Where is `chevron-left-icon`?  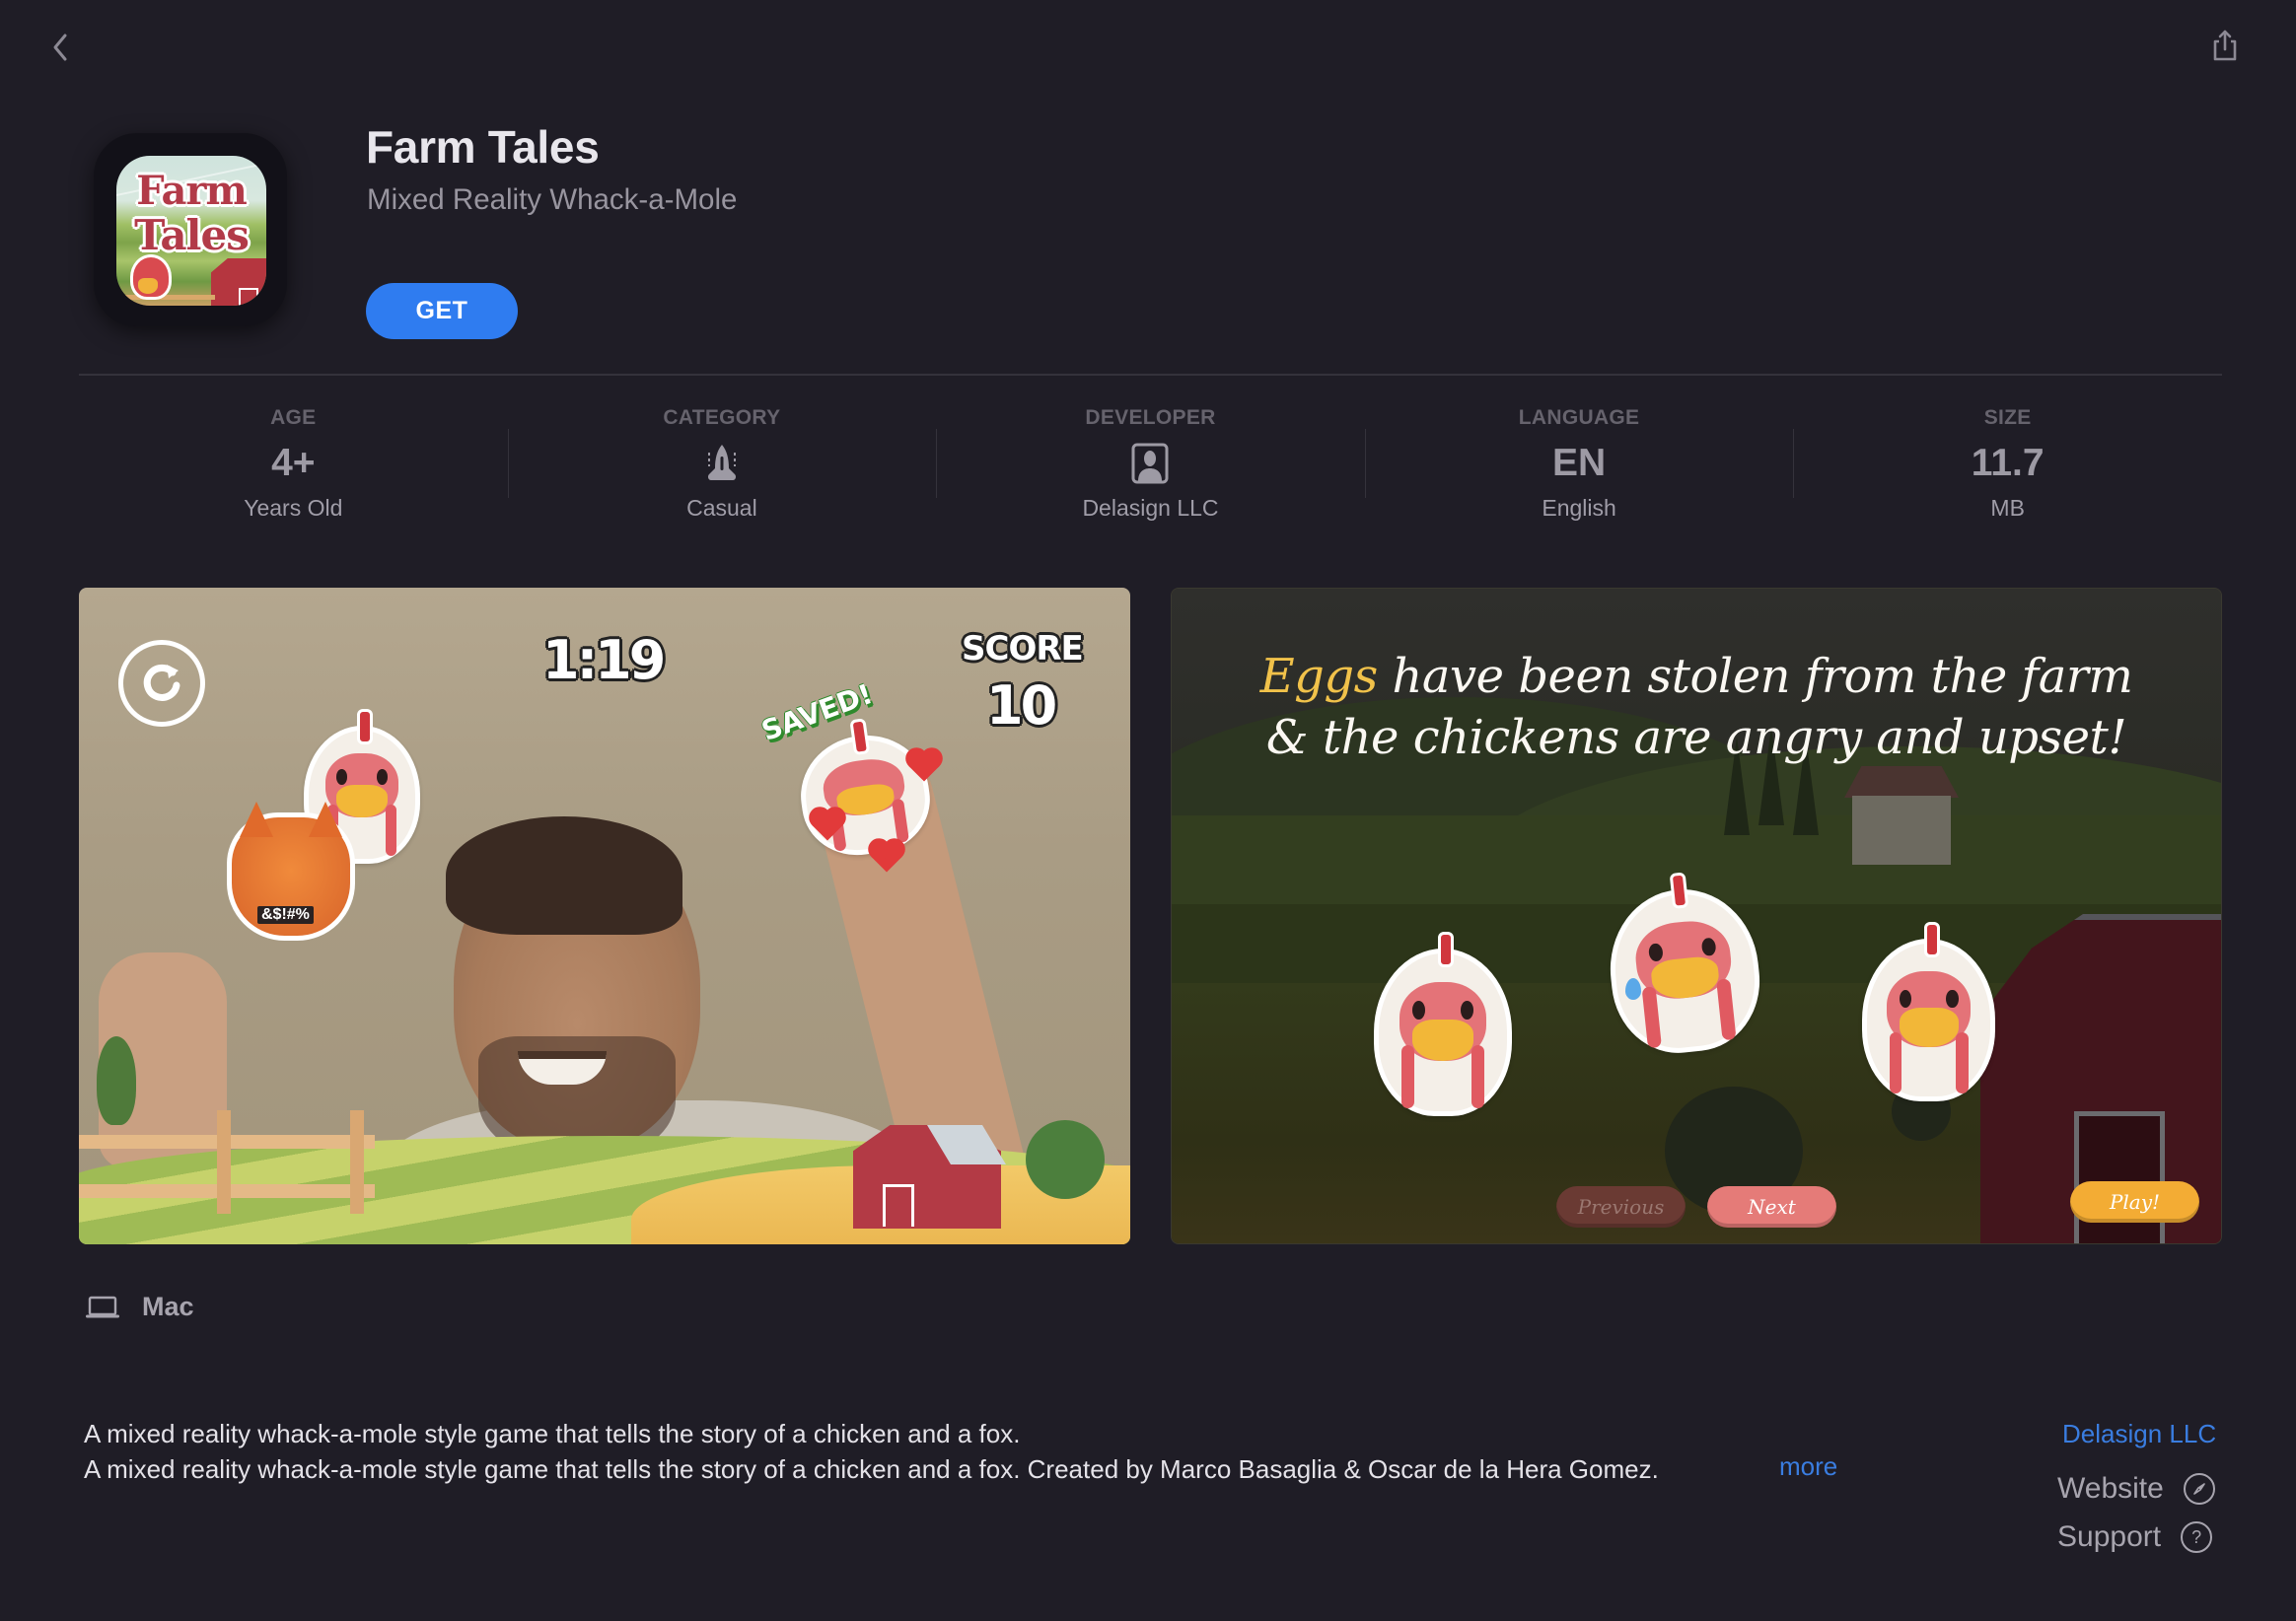 chevron-left-icon is located at coordinates (60, 47).